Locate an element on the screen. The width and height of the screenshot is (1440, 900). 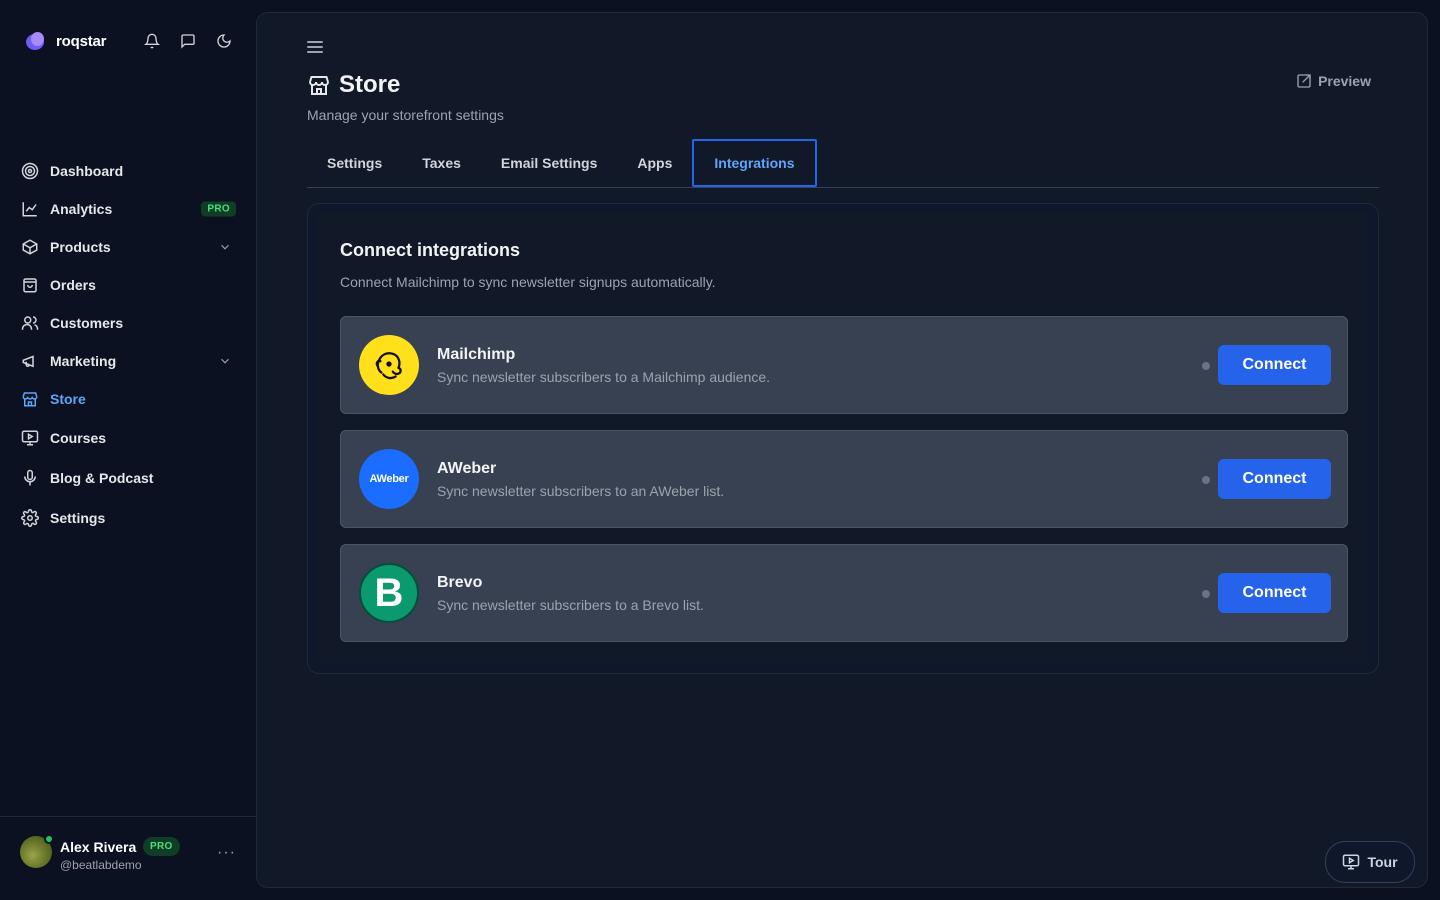
page-title: Store is located at coordinates (370, 84).